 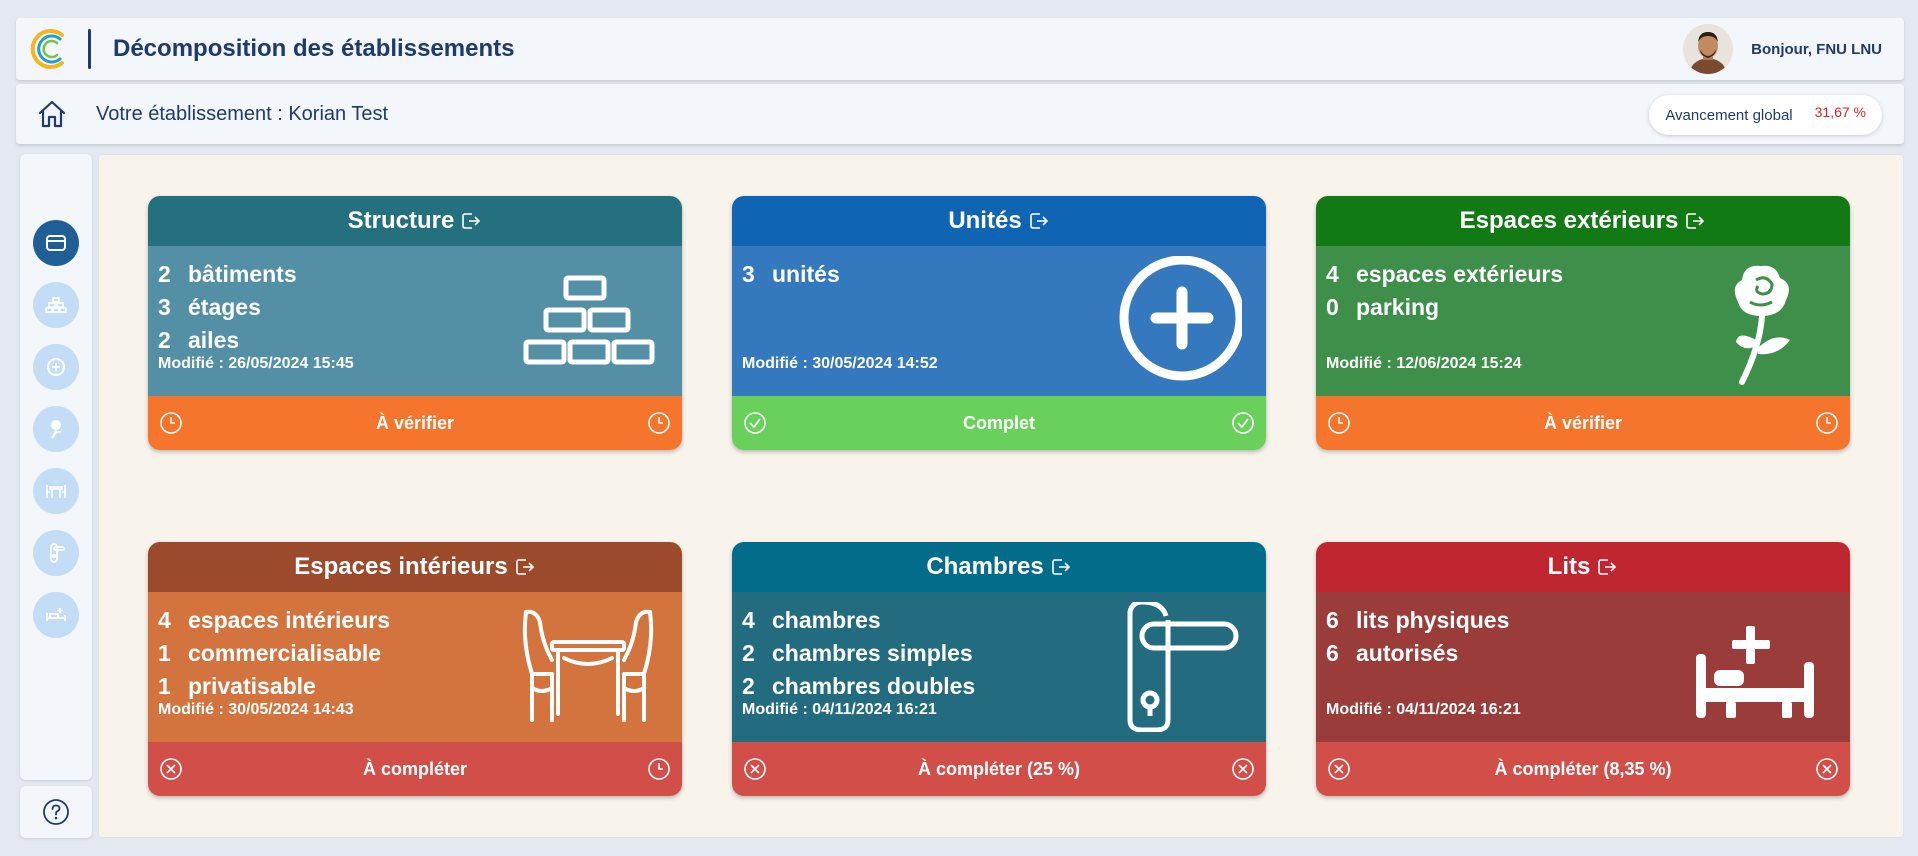 I want to click on stat-label: espaces extérieurs, so click(x=1460, y=274).